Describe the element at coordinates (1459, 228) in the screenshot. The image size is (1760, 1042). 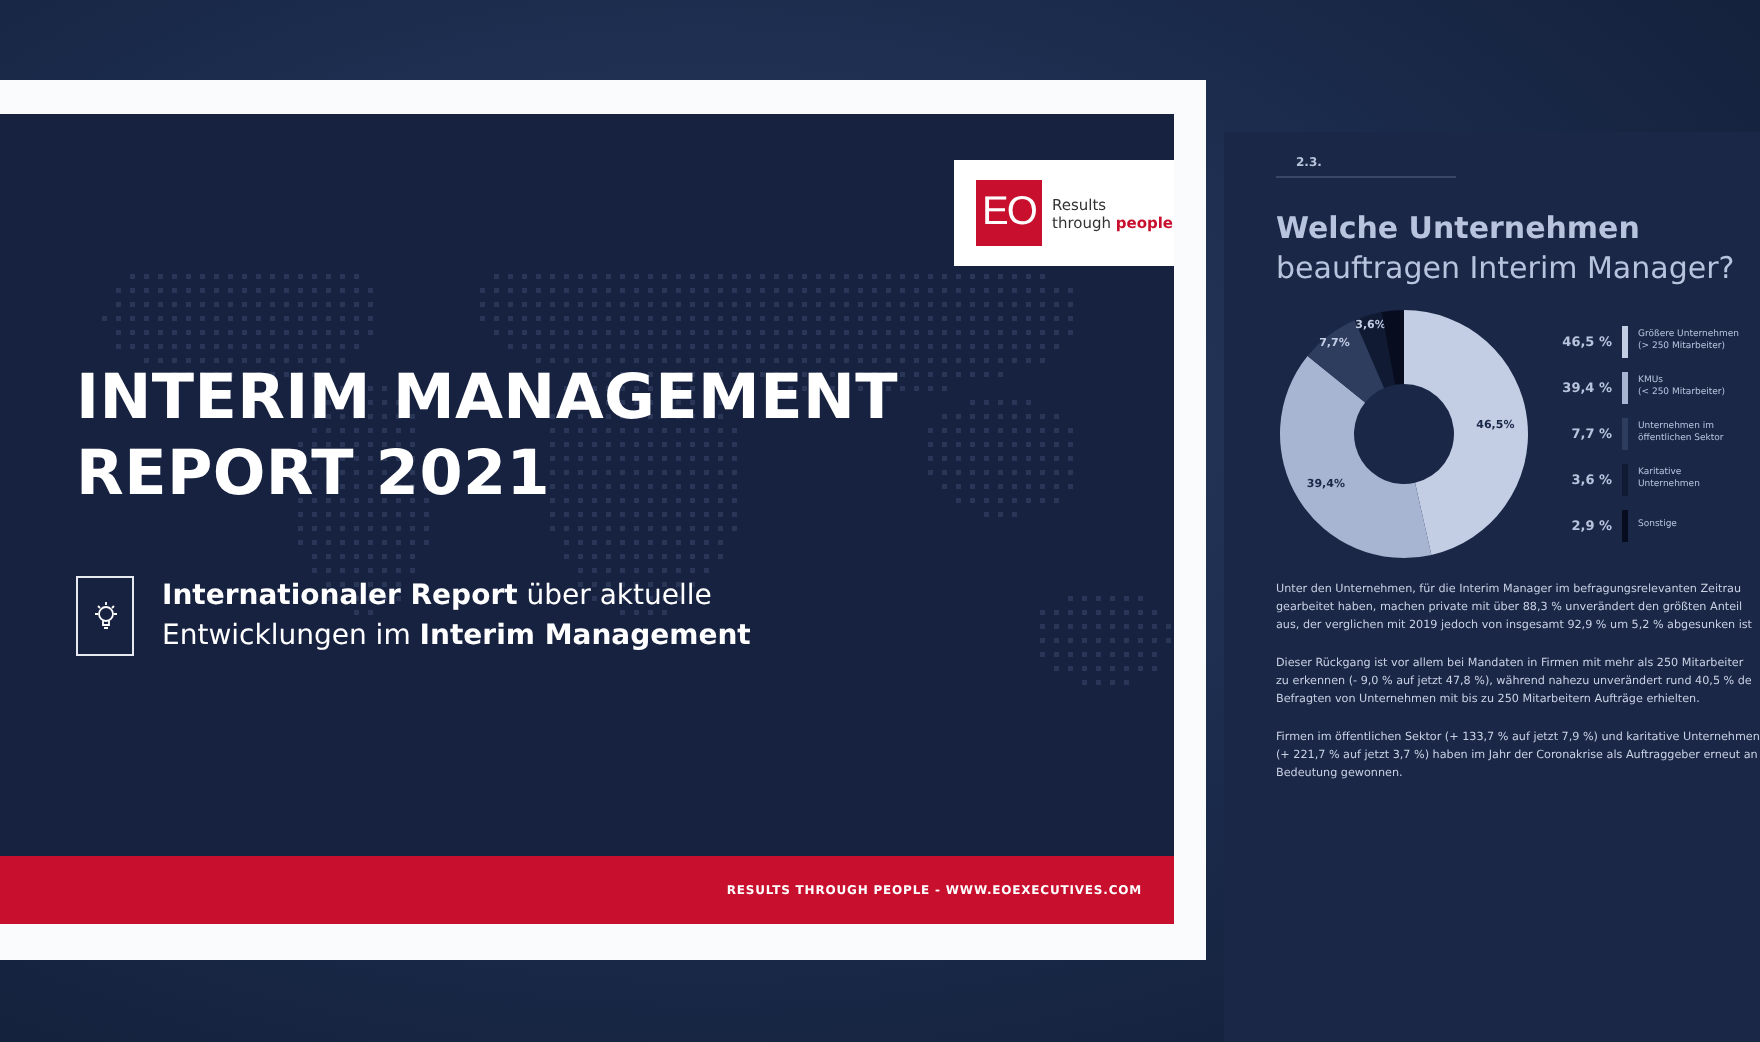
I see `page-title: Welche Unternehmen` at that location.